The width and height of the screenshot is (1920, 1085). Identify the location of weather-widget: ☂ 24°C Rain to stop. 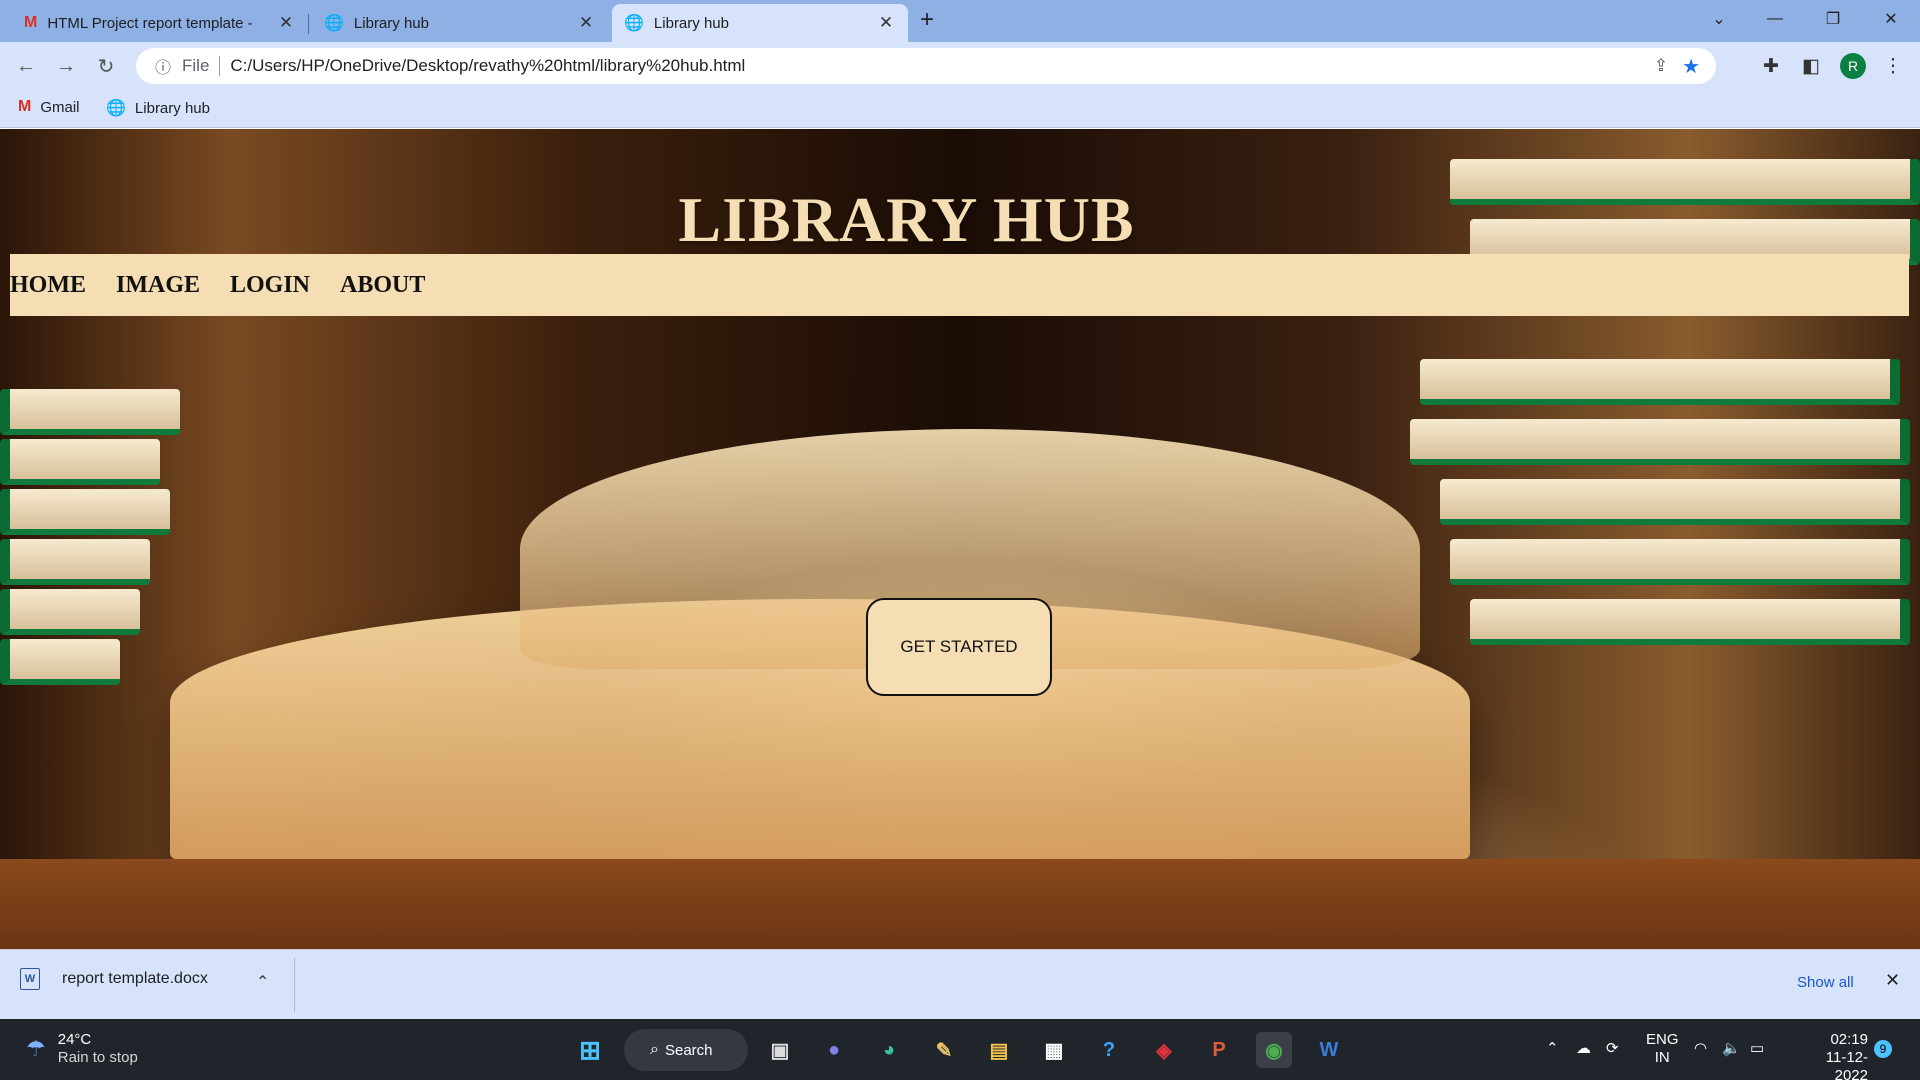
(82, 1049).